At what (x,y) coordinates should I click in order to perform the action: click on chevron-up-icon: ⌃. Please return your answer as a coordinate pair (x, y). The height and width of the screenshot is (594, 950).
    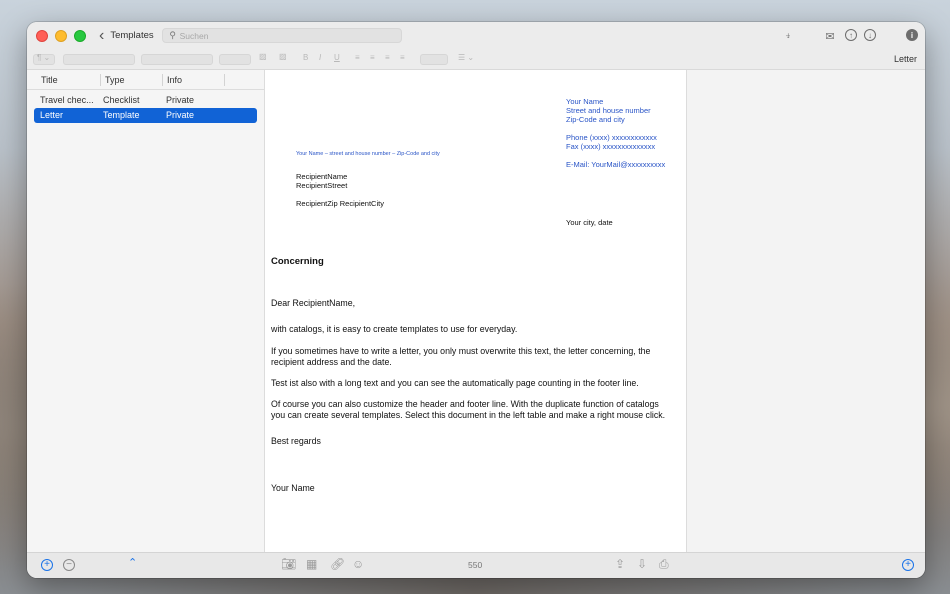
    Looking at the image, I should click on (132, 563).